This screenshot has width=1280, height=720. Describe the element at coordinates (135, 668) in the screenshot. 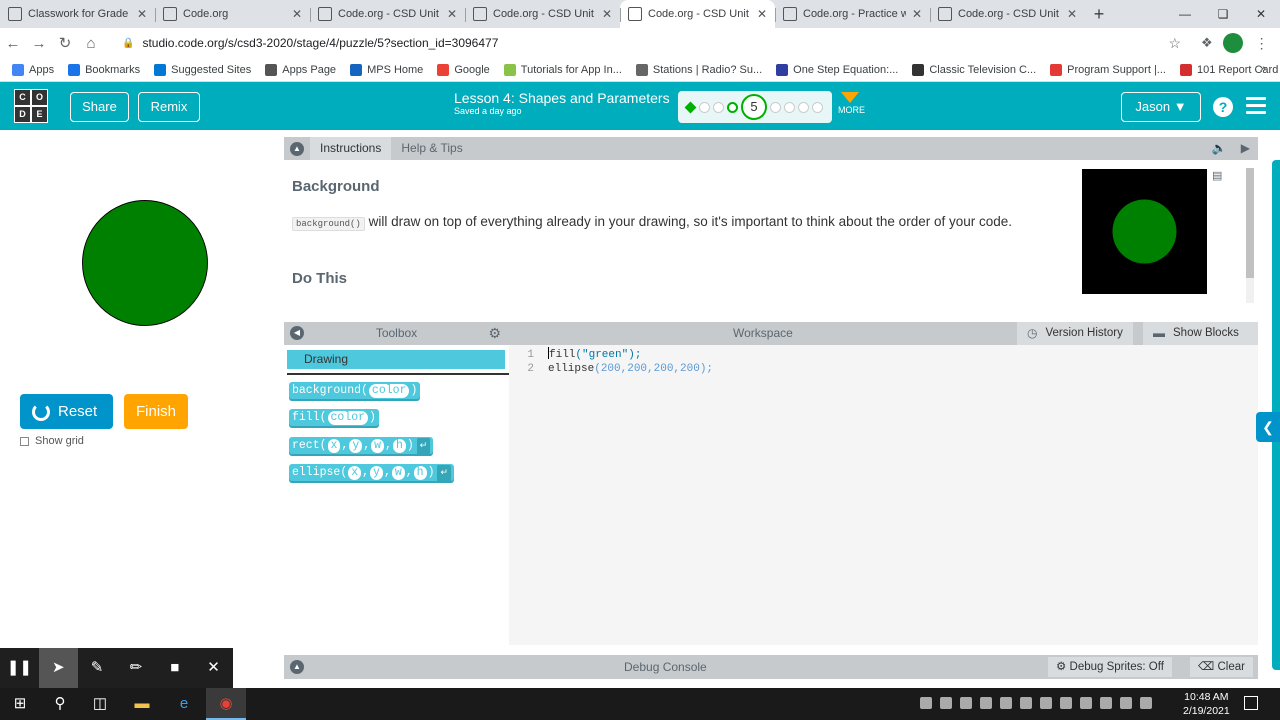

I see `highlighter-icon: ✏` at that location.